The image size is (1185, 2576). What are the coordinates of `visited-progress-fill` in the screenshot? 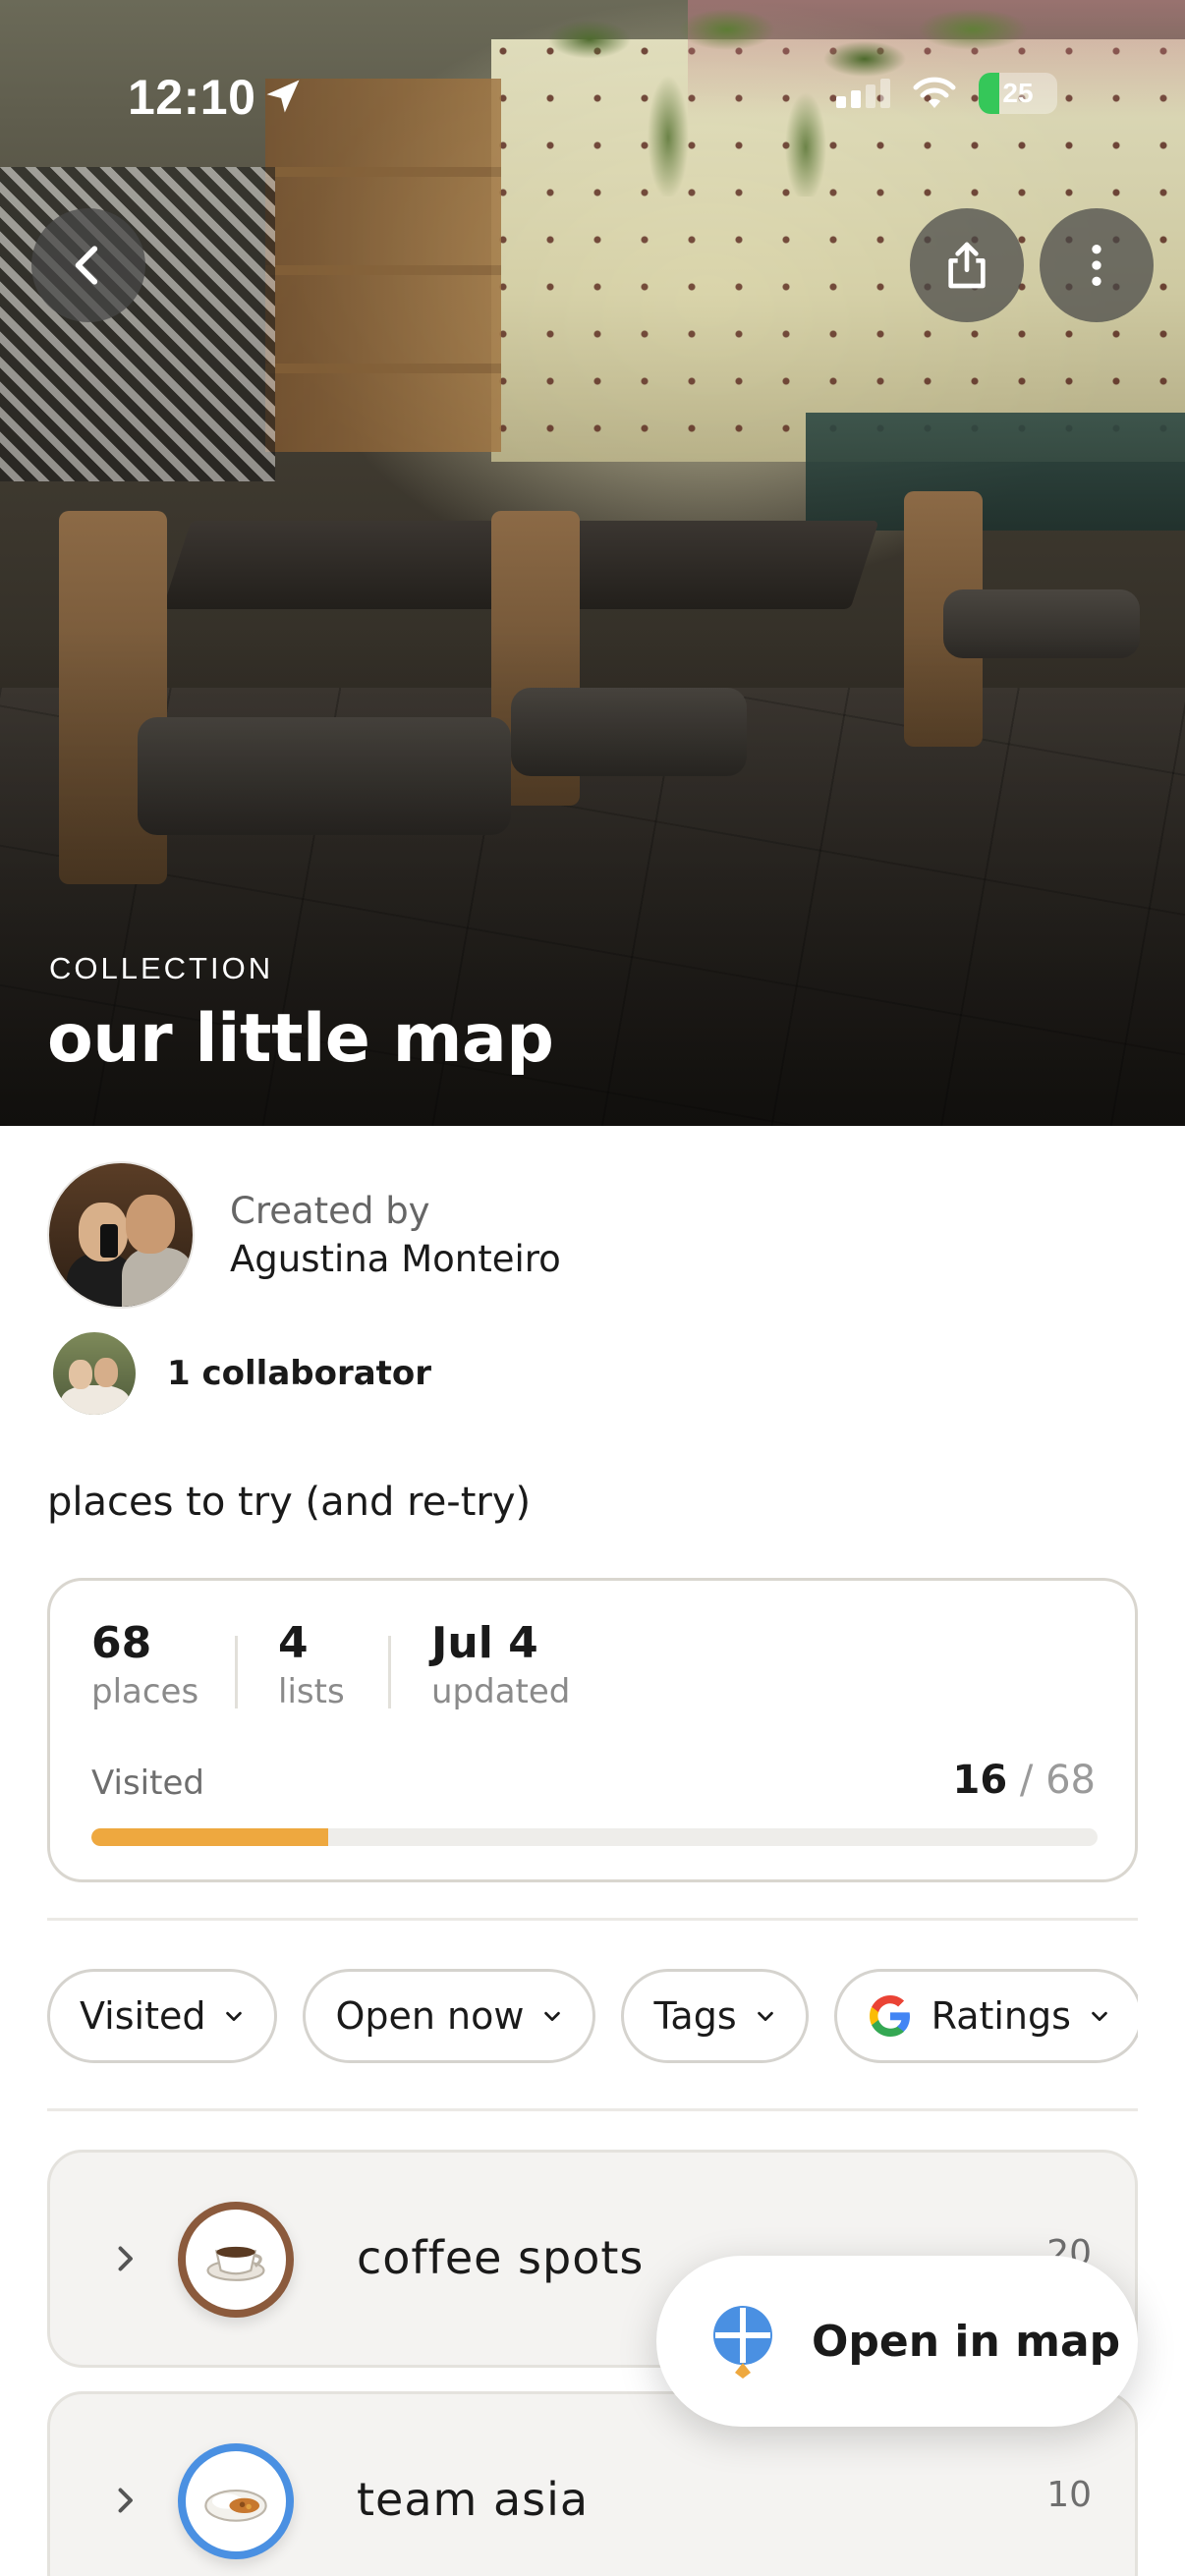 It's located at (210, 1837).